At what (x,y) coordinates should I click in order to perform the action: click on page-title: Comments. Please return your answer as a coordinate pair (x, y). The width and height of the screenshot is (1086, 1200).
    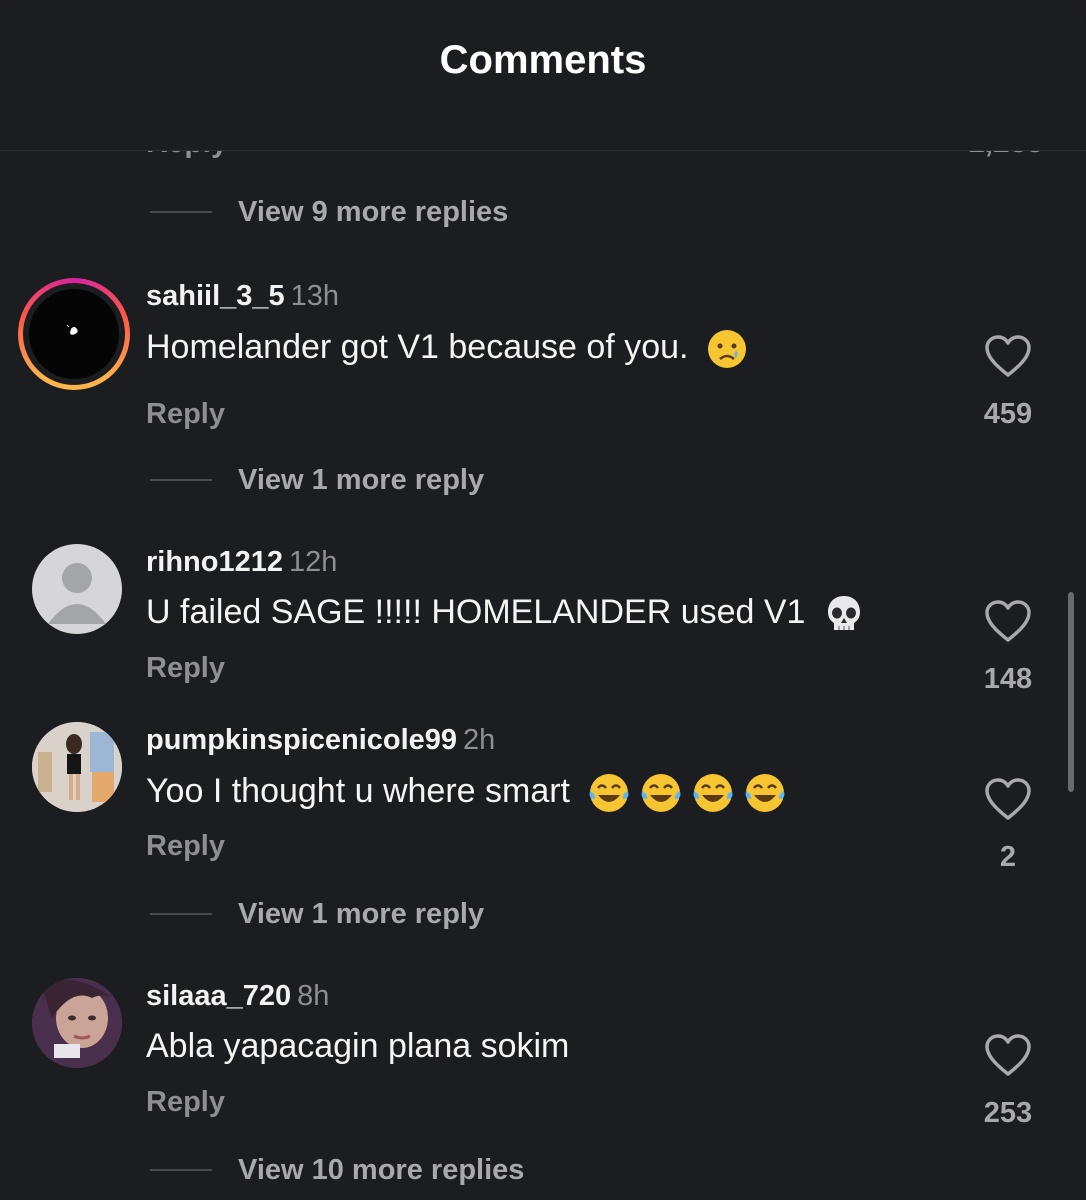
    Looking at the image, I should click on (543, 60).